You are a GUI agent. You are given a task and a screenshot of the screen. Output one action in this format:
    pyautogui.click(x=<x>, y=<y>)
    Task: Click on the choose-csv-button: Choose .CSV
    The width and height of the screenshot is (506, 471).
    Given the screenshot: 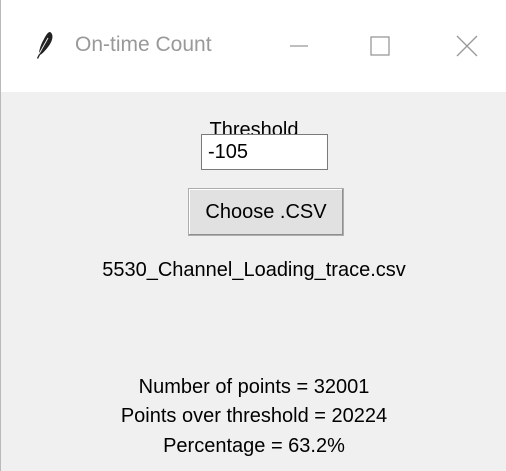 What is the action you would take?
    pyautogui.click(x=266, y=212)
    